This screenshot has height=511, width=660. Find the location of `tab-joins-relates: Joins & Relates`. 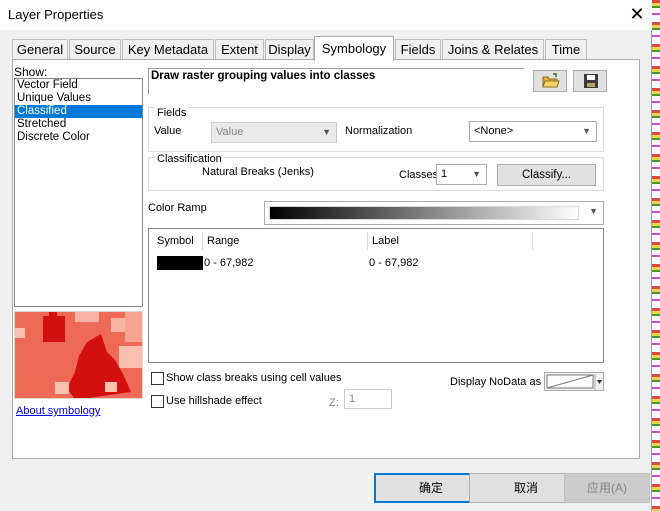

tab-joins-relates: Joins & Relates is located at coordinates (493, 49).